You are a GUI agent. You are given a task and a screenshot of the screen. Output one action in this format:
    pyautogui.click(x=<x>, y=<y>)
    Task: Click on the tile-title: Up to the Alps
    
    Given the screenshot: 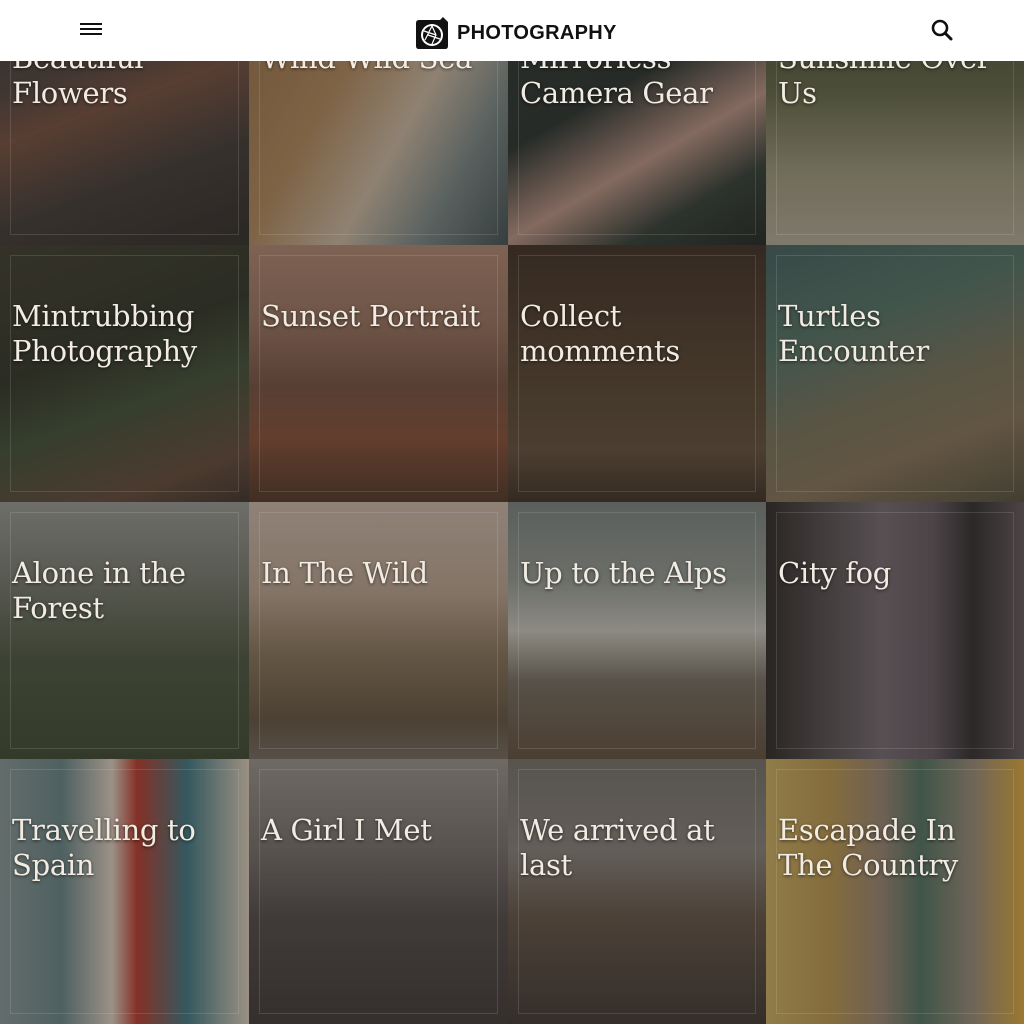 What is the action you would take?
    pyautogui.click(x=623, y=573)
    